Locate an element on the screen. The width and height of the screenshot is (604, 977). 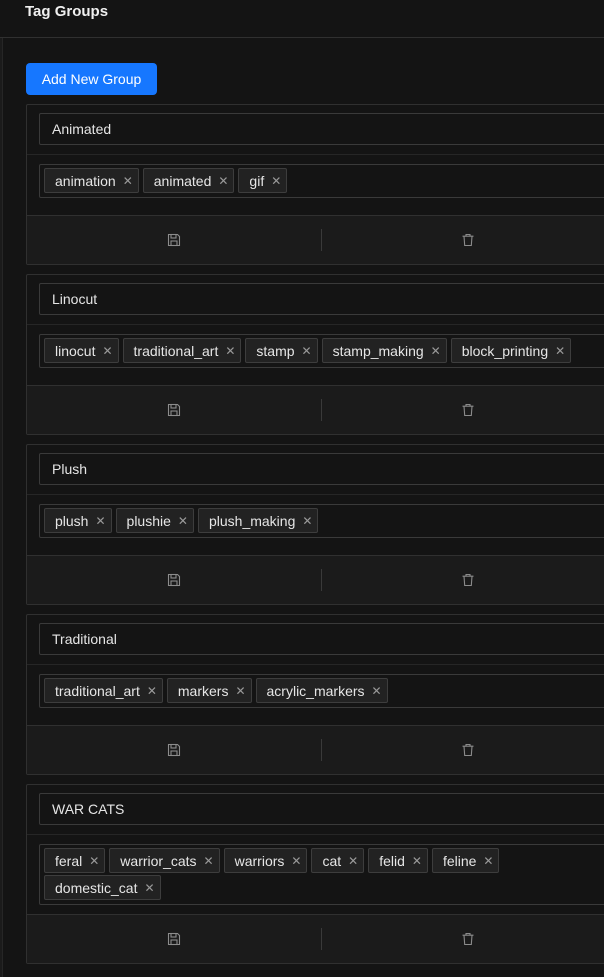
tag-label: block_printing is located at coordinates (505, 350).